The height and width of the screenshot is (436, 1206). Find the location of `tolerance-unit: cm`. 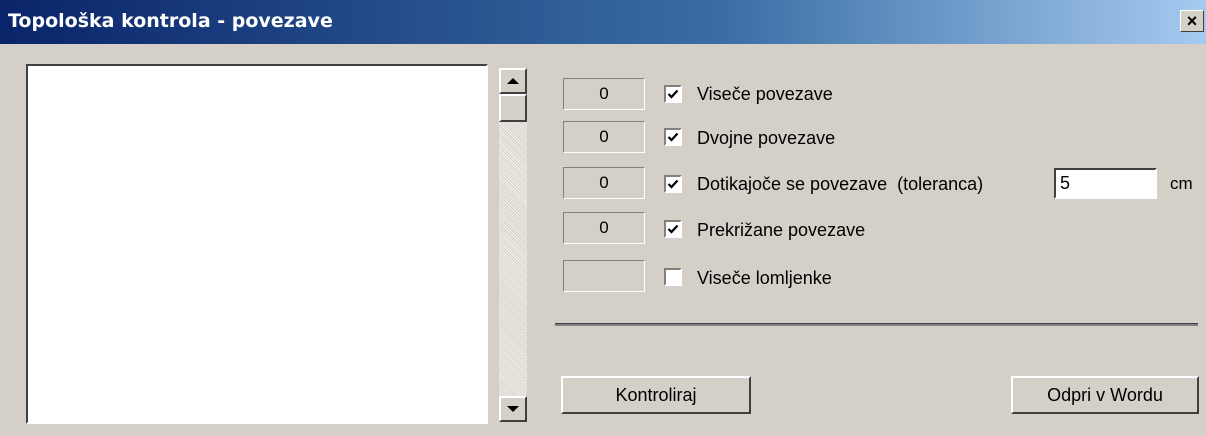

tolerance-unit: cm is located at coordinates (1181, 183).